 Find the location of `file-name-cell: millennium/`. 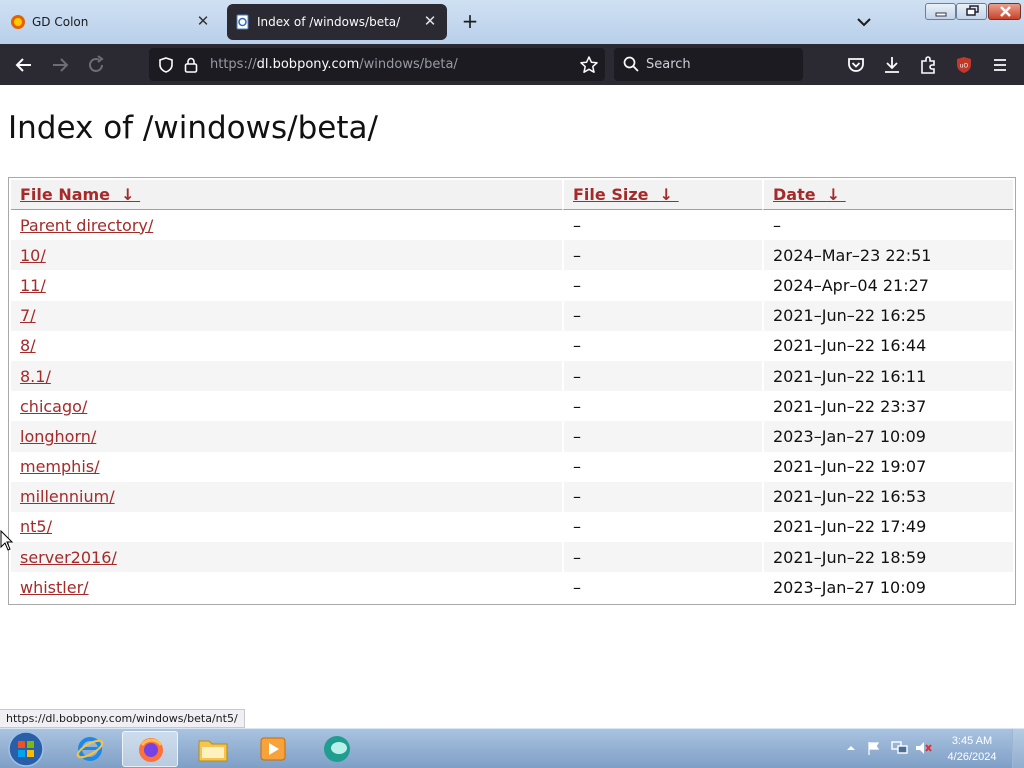

file-name-cell: millennium/ is located at coordinates (286, 496).